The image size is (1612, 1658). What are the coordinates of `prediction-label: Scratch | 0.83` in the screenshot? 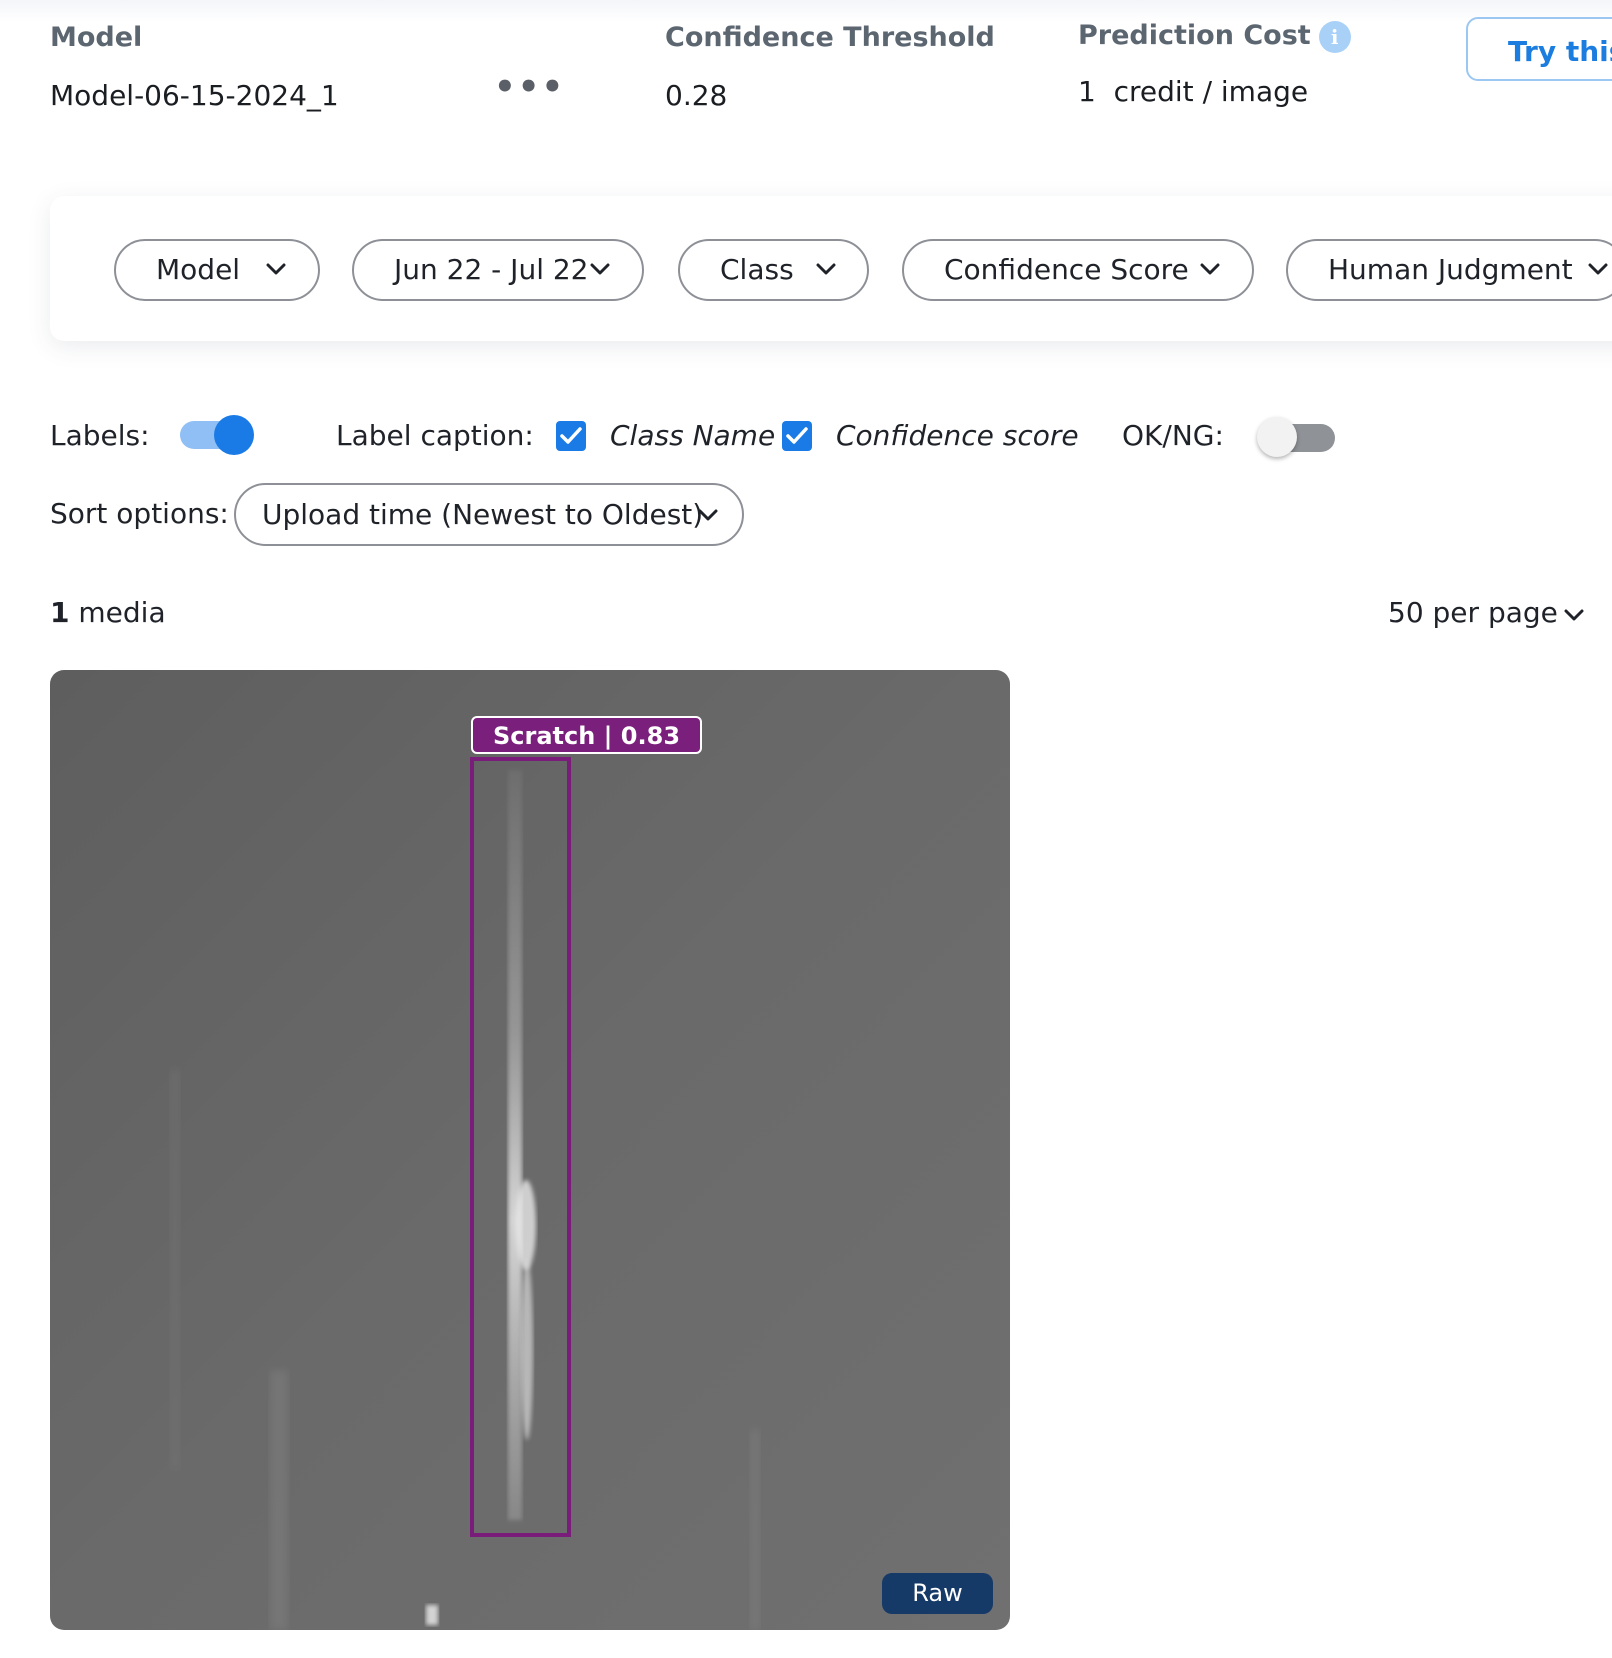 It's located at (587, 735).